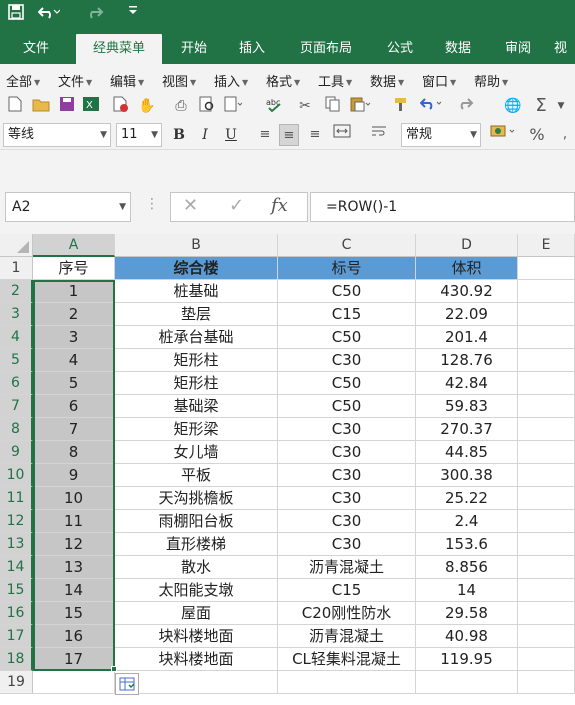 Image resolution: width=575 pixels, height=705 pixels. I want to click on table-cell: 5, so click(74, 383).